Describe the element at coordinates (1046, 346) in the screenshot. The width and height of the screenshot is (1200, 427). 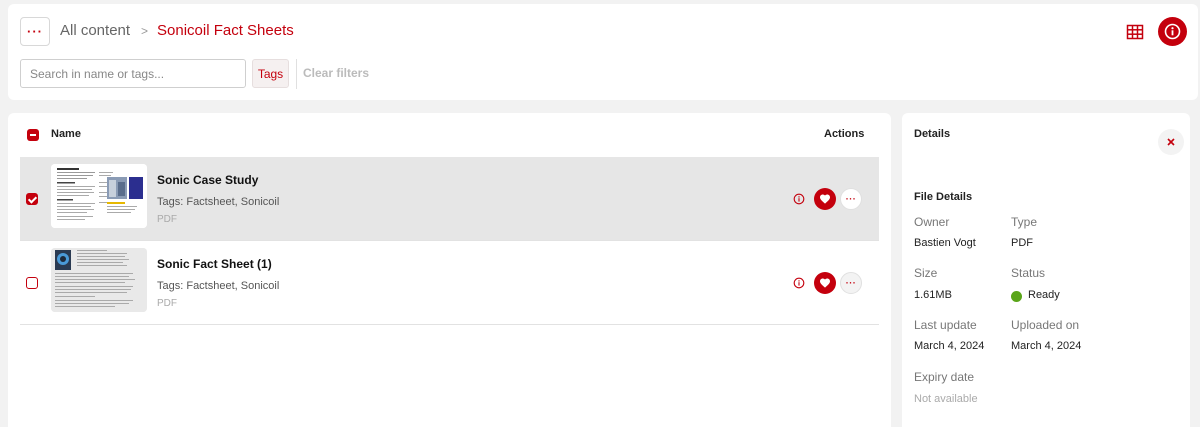
I see `uploaded-on-value: March 4, 2024` at that location.